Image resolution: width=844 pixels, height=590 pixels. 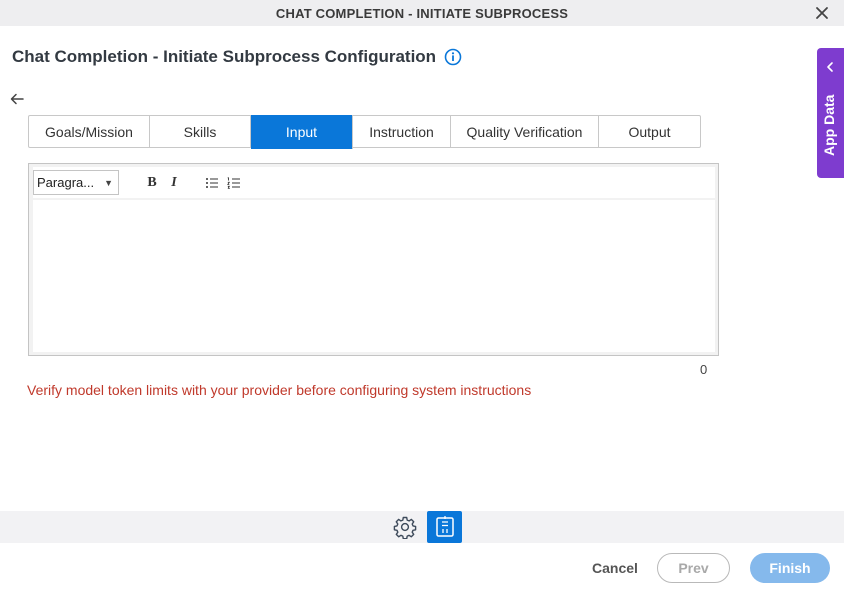 I want to click on close-icon, so click(x=822, y=13).